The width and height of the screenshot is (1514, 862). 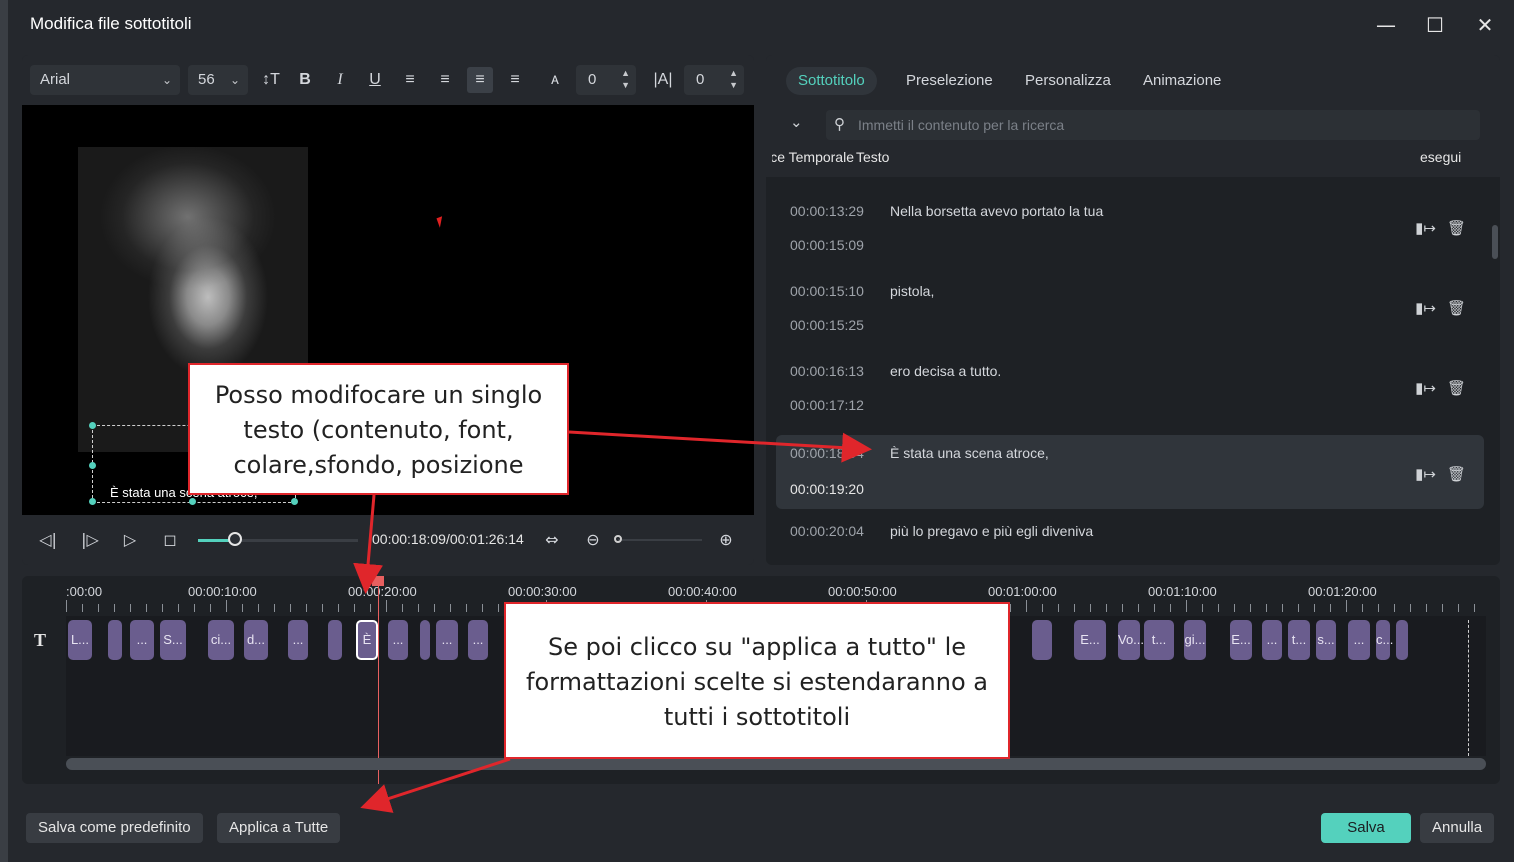 I want to click on playhead, so click(x=378, y=680).